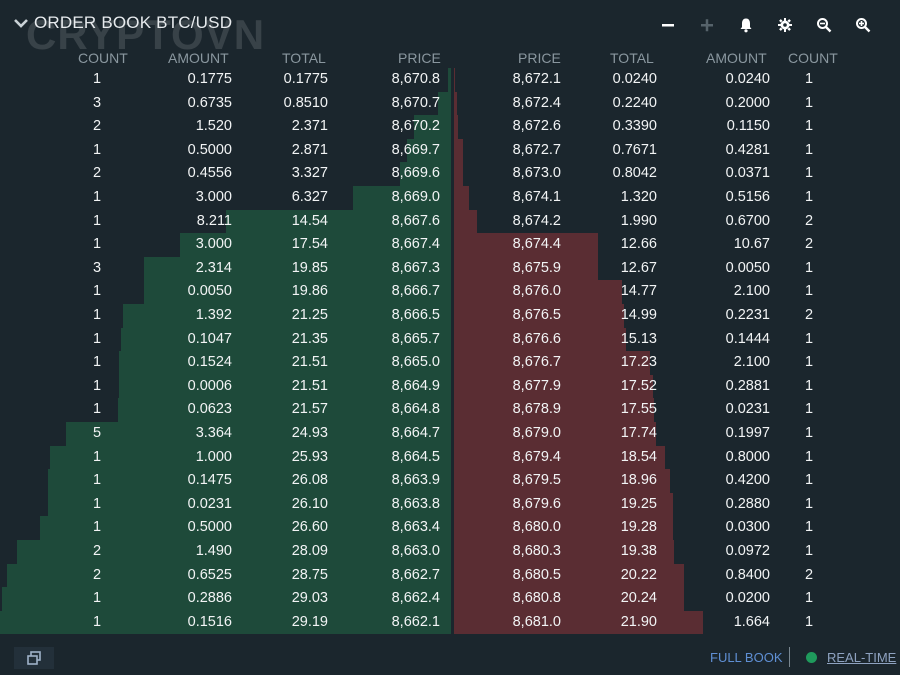 Image resolution: width=900 pixels, height=675 pixels. Describe the element at coordinates (638, 503) in the screenshot. I see `ask-total: 19.25` at that location.